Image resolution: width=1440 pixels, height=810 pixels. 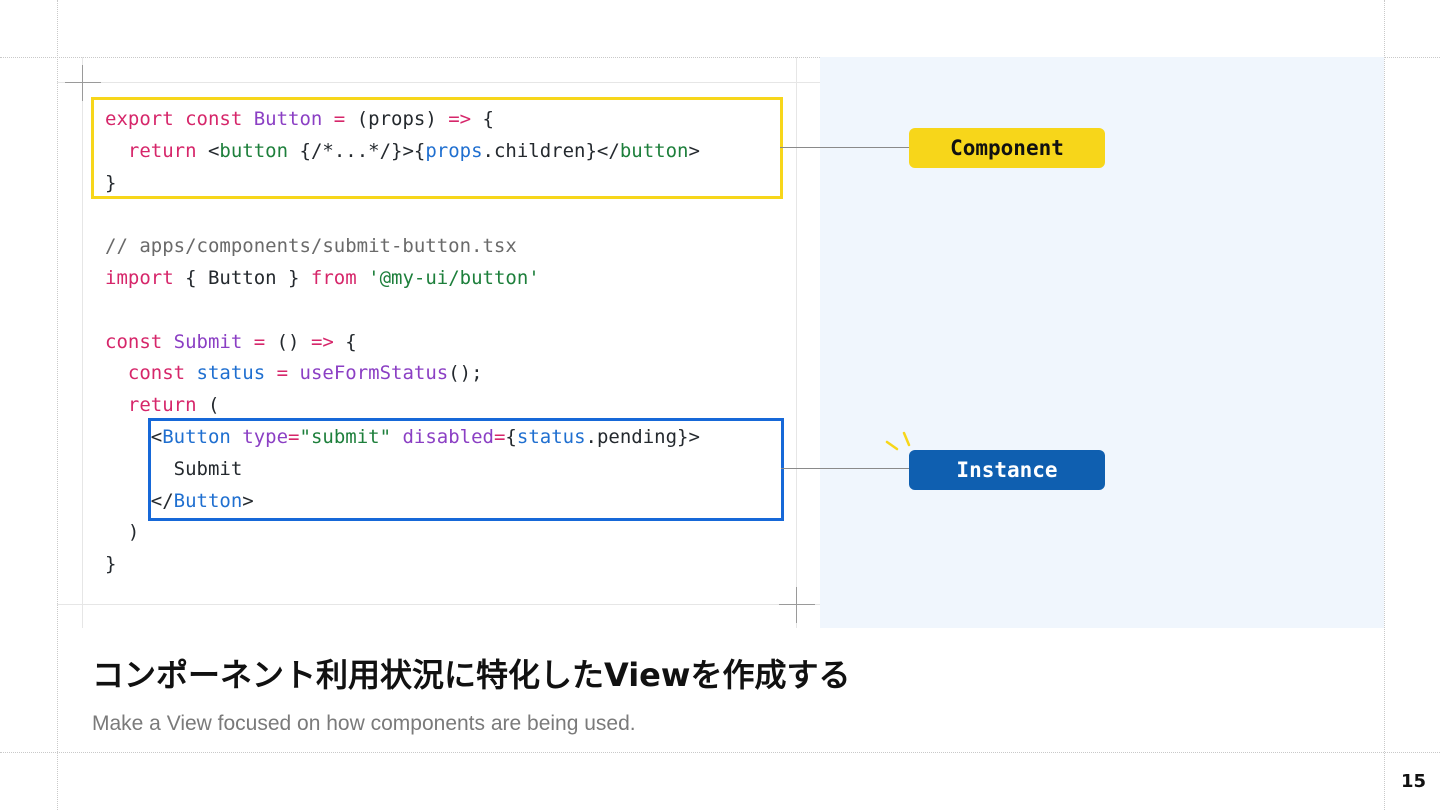 What do you see at coordinates (437, 148) in the screenshot?
I see `component-highlight-box` at bounding box center [437, 148].